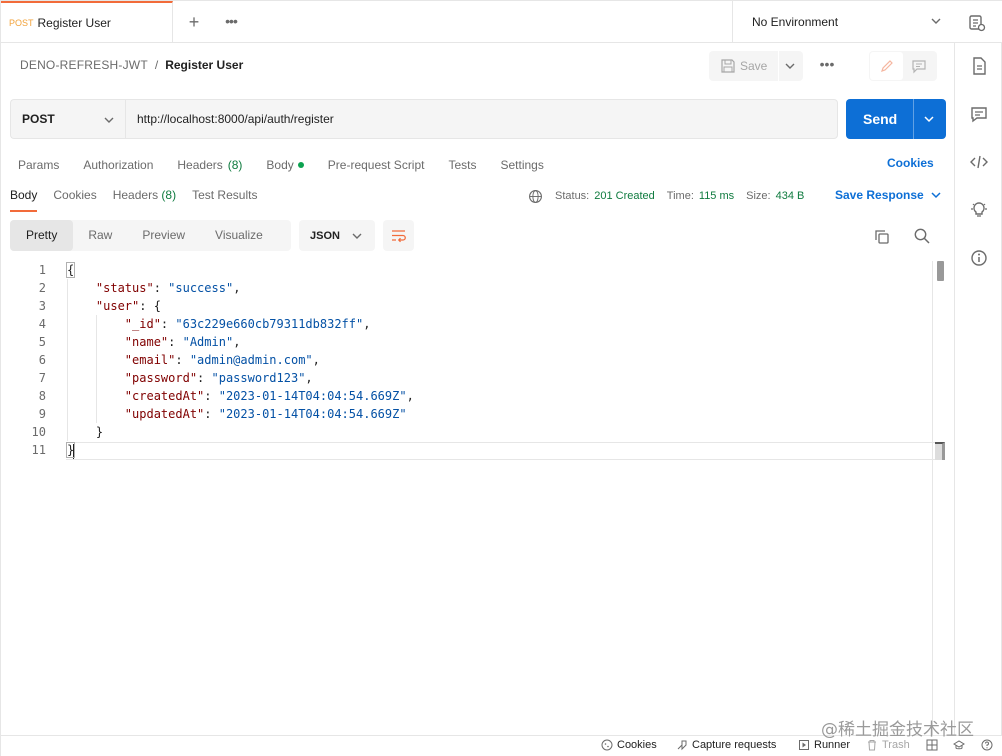 The height and width of the screenshot is (756, 1002). Describe the element at coordinates (42, 396) in the screenshot. I see `line-number: 8` at that location.